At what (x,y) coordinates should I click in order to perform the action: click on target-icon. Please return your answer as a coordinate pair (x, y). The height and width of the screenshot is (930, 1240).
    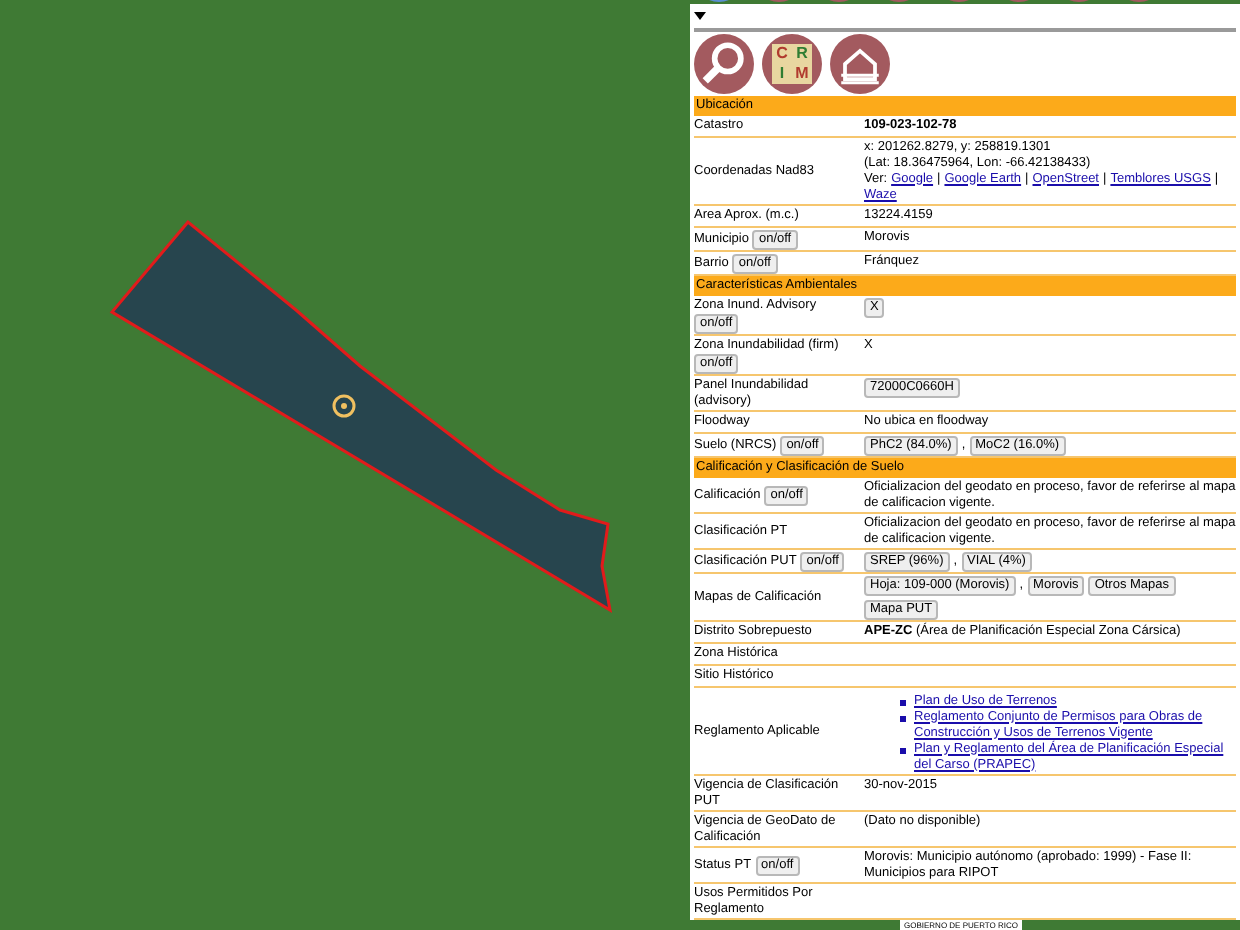
    Looking at the image, I should click on (344, 406).